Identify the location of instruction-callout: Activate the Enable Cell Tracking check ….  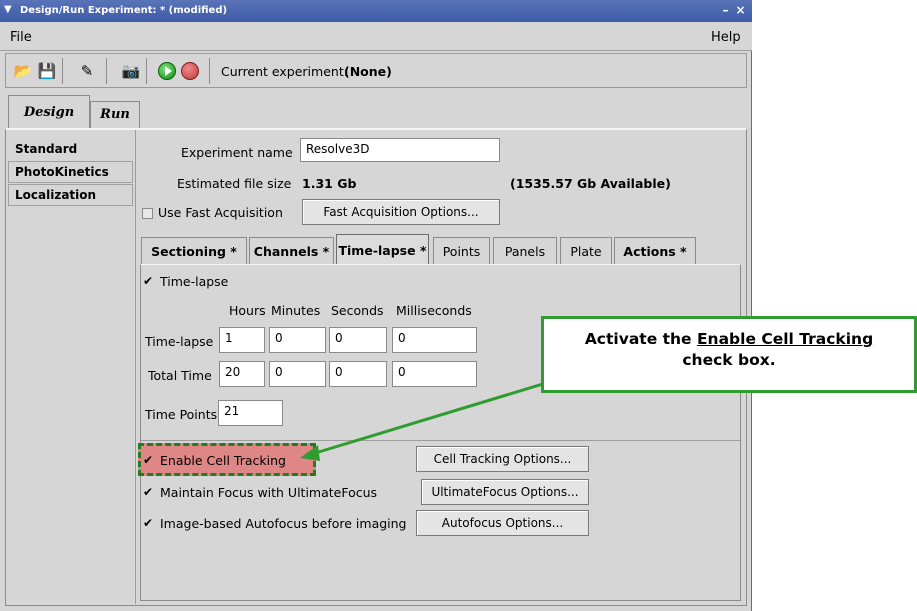
(729, 354).